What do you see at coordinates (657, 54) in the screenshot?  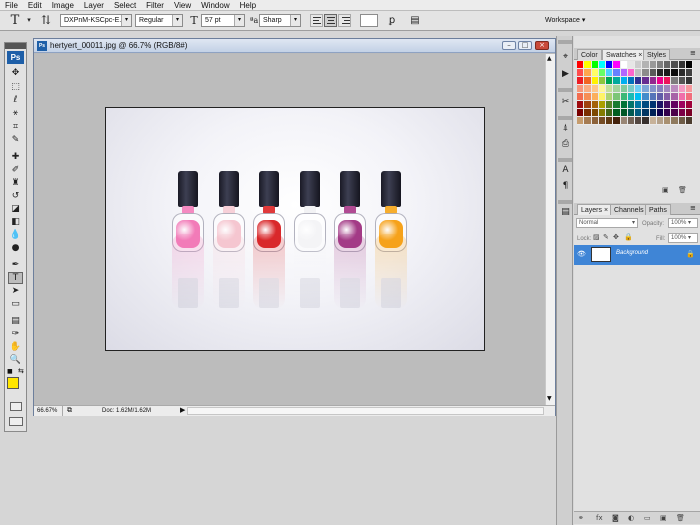 I see `tab-styles: Styles` at bounding box center [657, 54].